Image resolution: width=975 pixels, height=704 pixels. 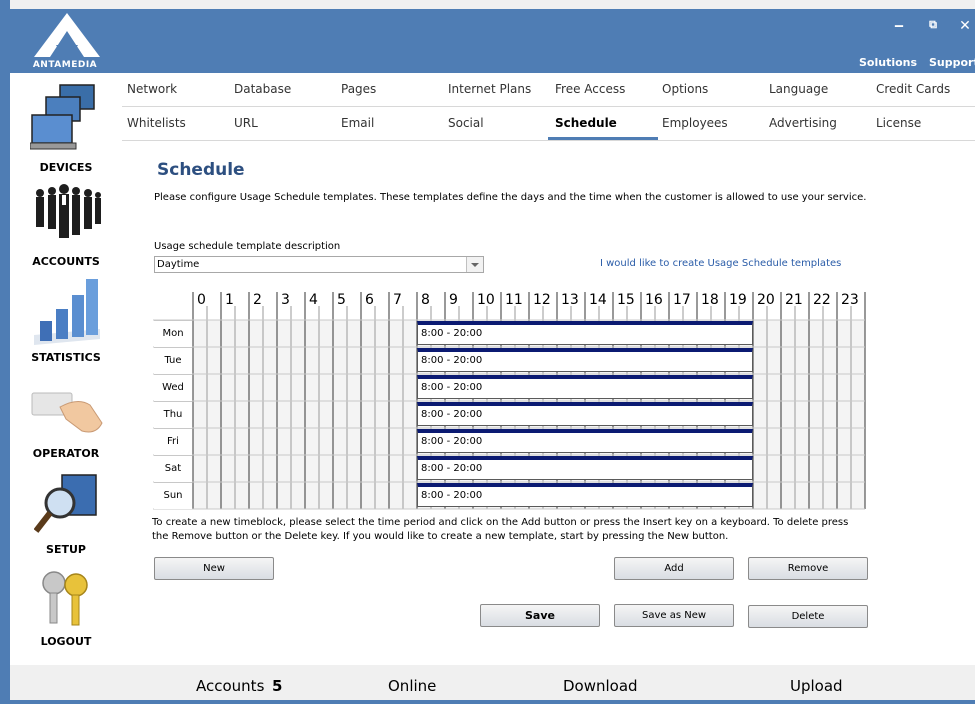 I want to click on day-label: Tue, so click(x=173, y=360).